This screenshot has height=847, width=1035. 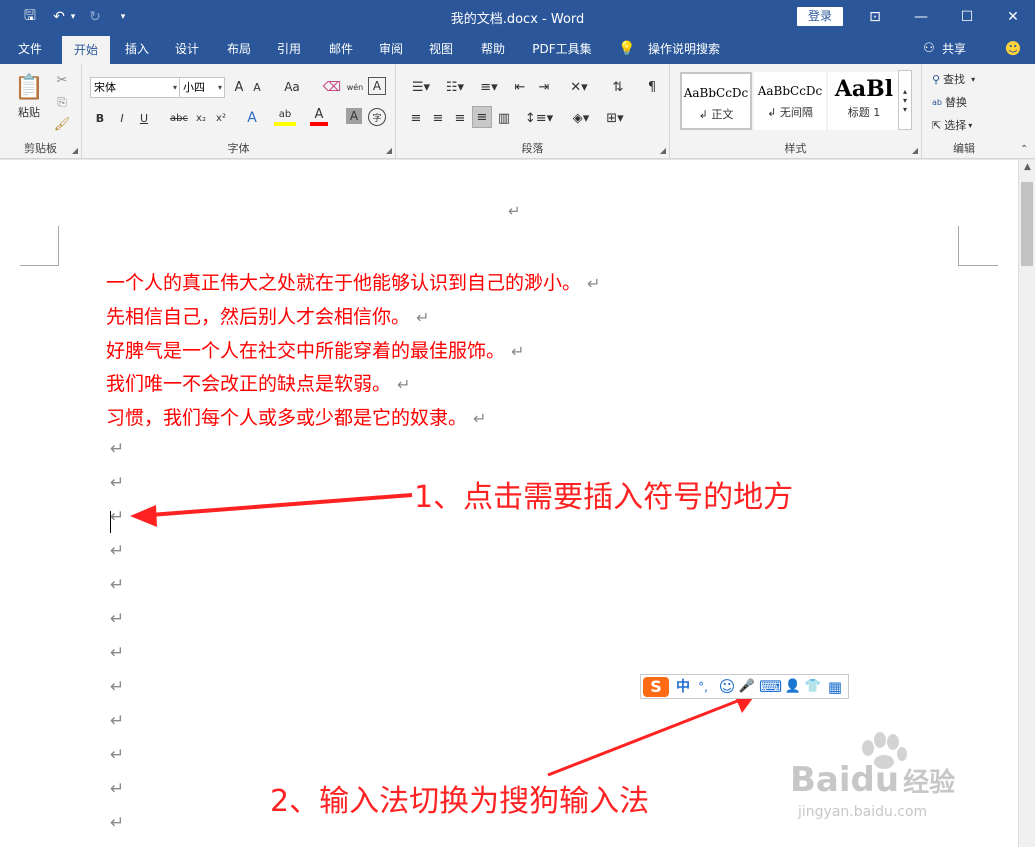 What do you see at coordinates (441, 49) in the screenshot?
I see `tab-view: 视图` at bounding box center [441, 49].